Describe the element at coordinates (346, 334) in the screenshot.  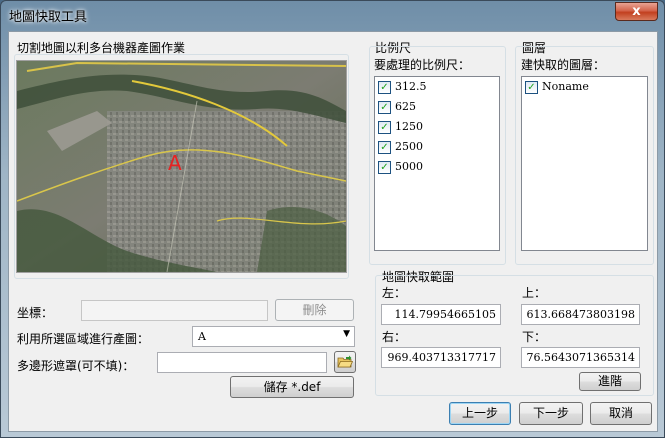
I see `chevron-down-icon: ▼` at that location.